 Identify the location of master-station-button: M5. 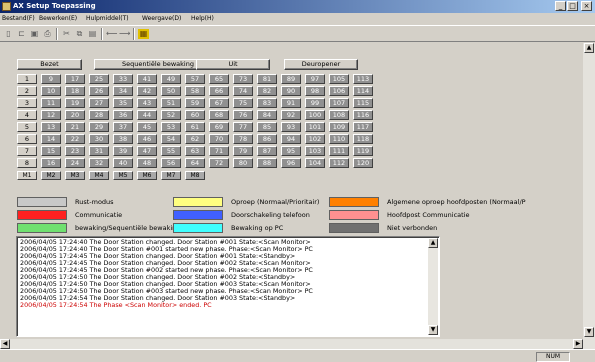
(123, 175).